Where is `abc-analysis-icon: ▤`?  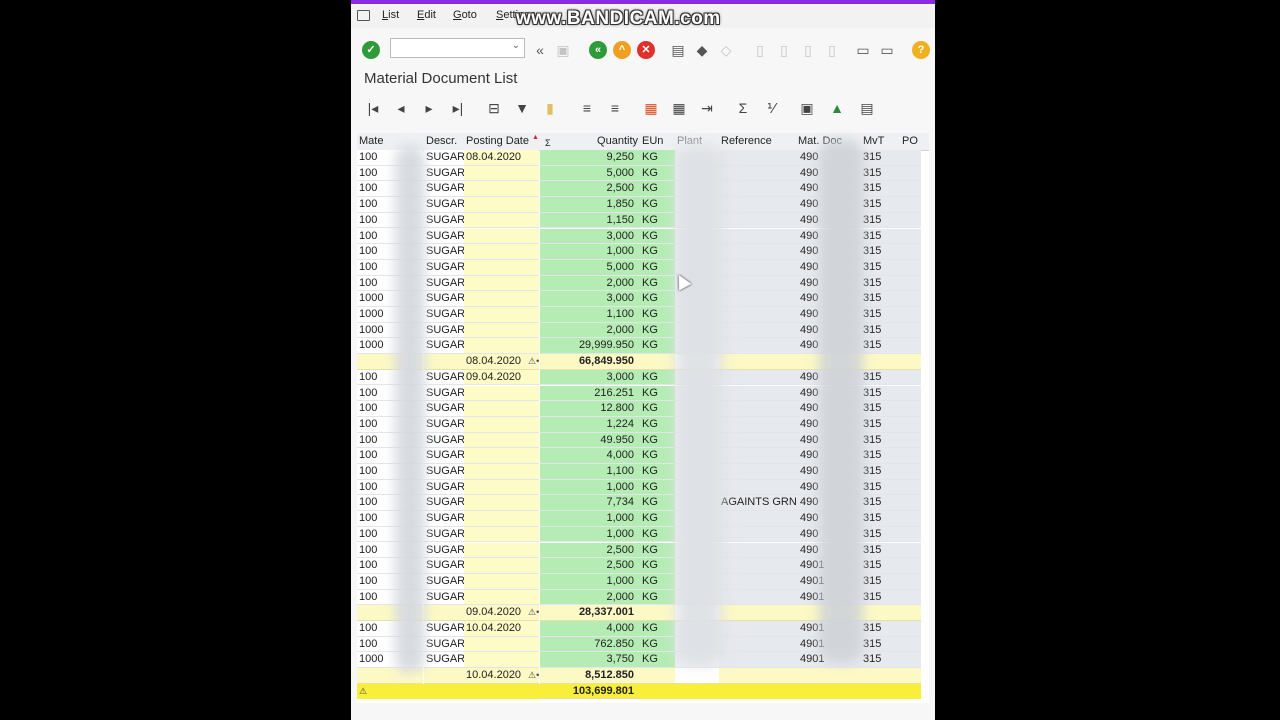
abc-analysis-icon: ▤ is located at coordinates (867, 108).